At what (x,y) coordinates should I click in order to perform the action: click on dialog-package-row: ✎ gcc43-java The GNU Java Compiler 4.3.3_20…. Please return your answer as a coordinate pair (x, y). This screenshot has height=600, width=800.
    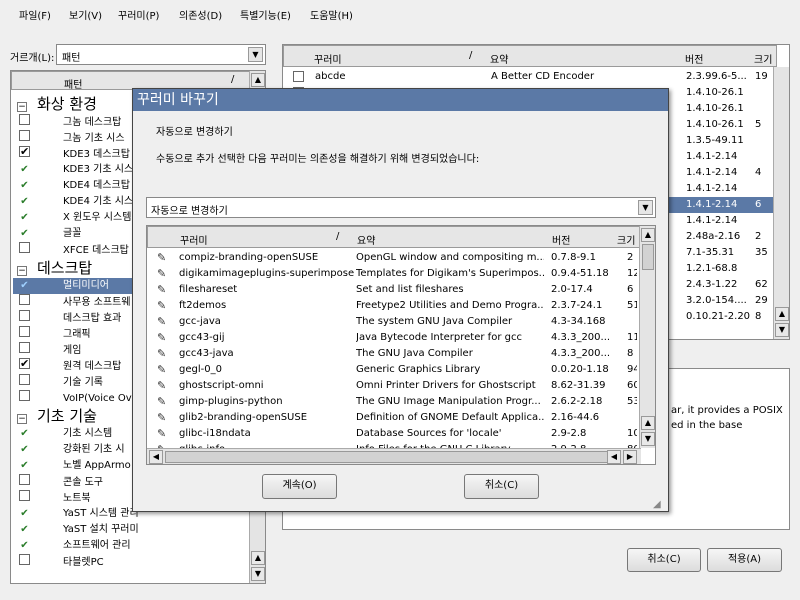
    Looking at the image, I should click on (393, 354).